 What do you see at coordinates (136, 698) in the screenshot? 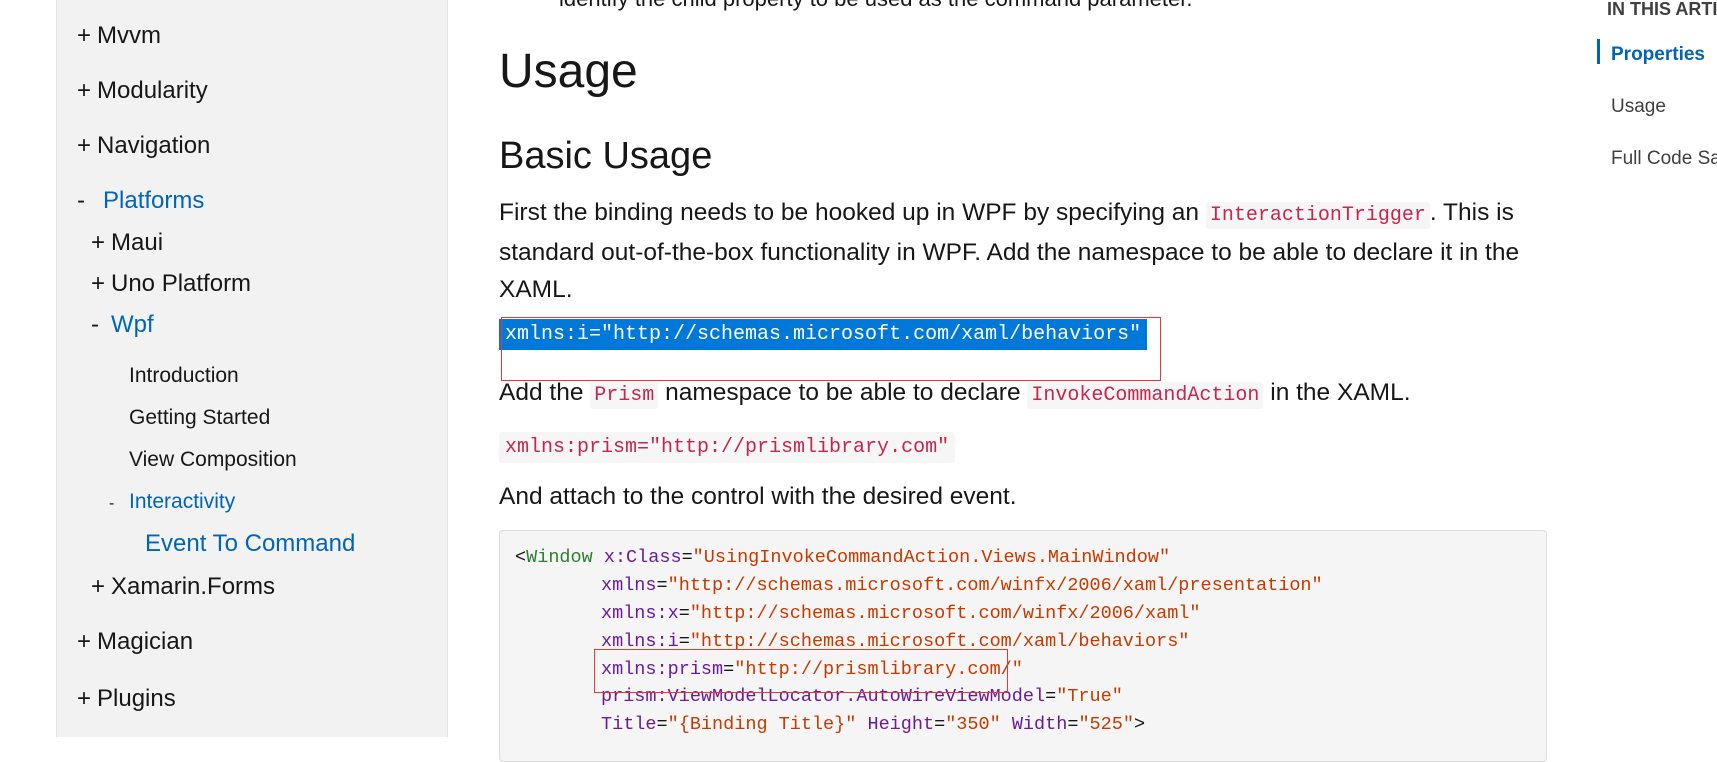
I see `nav-item-label: Plugins` at bounding box center [136, 698].